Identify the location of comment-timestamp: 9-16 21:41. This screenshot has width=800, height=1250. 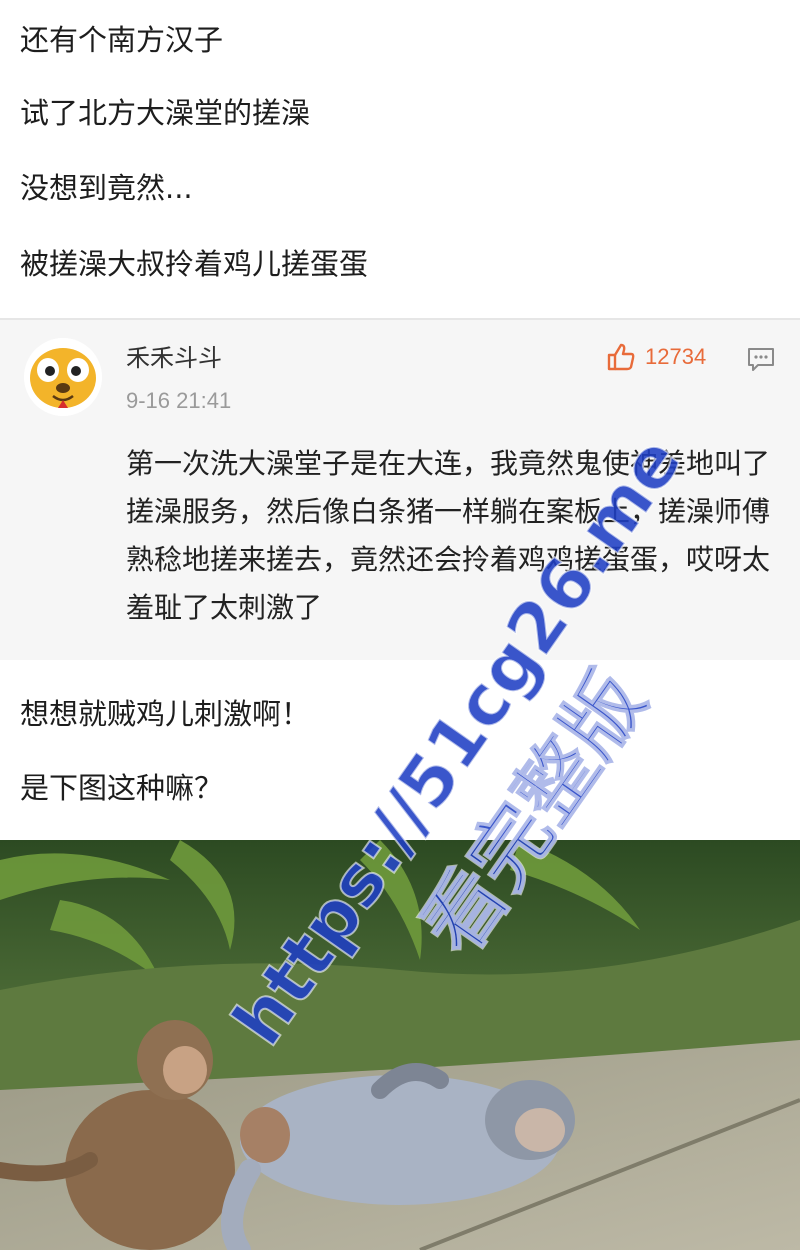
(179, 400).